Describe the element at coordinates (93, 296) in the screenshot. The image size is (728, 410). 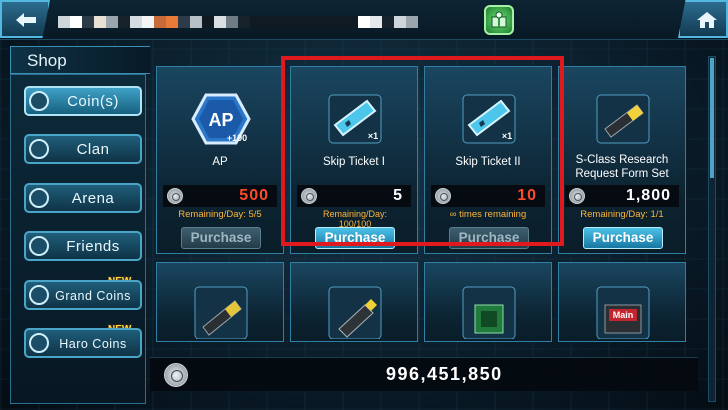
I see `category-label: Grand Coins` at that location.